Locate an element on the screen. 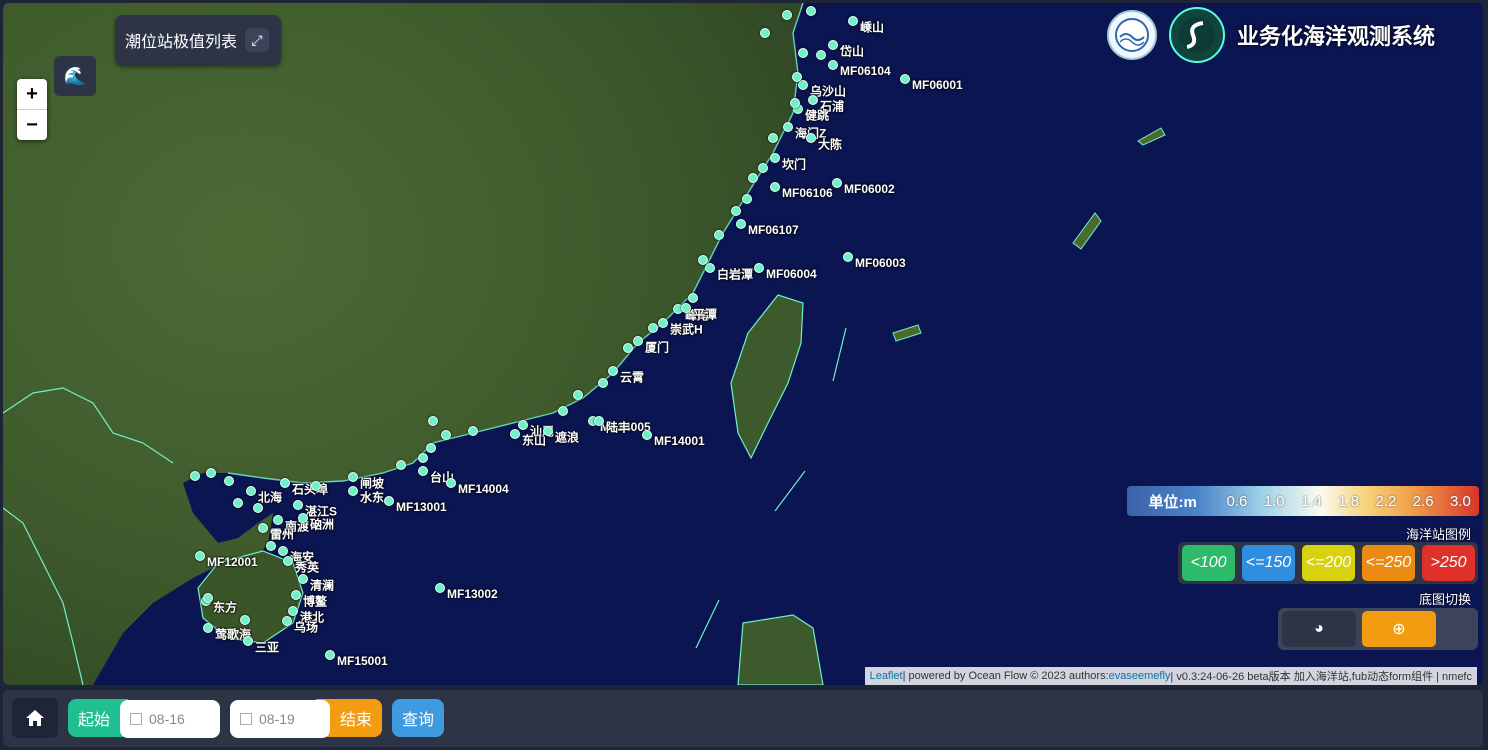  legend-item-le250: <=250 is located at coordinates (1388, 563).